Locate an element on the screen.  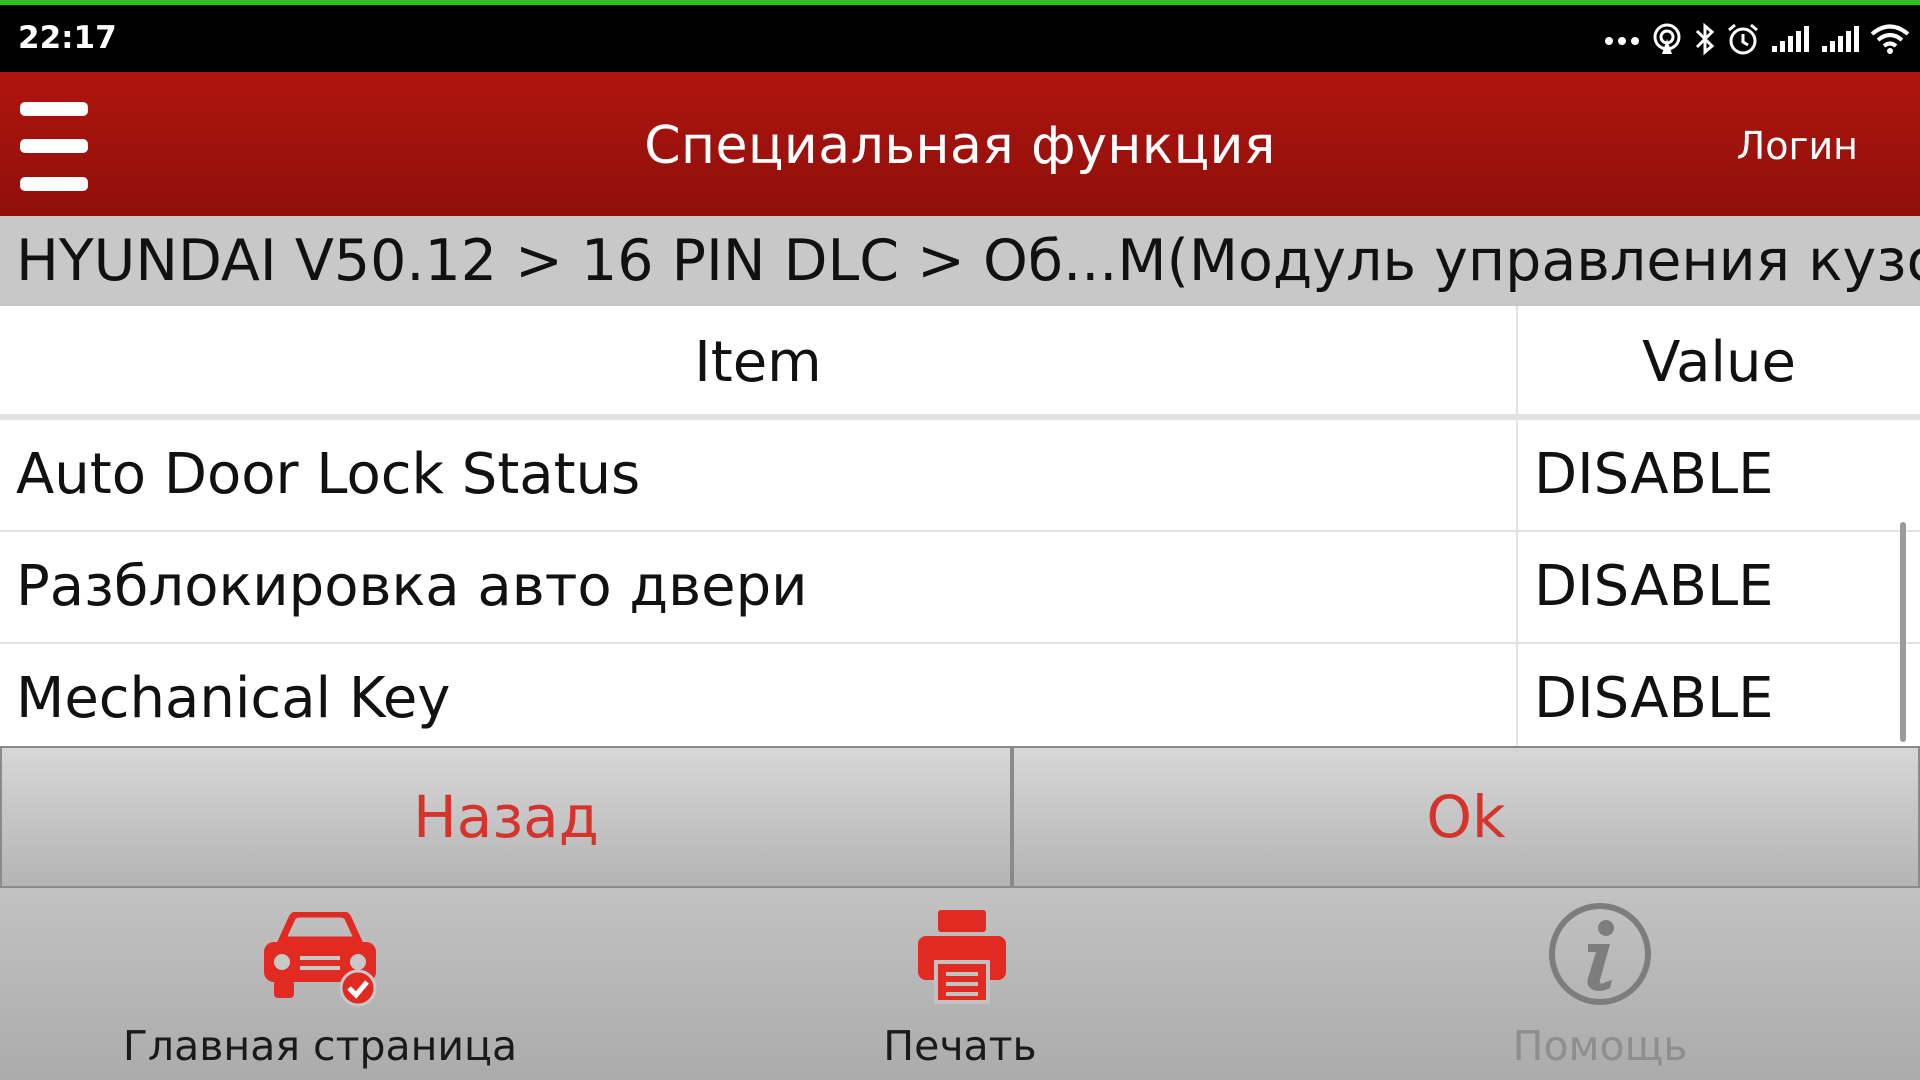
bluetooth-icon is located at coordinates (1705, 39).